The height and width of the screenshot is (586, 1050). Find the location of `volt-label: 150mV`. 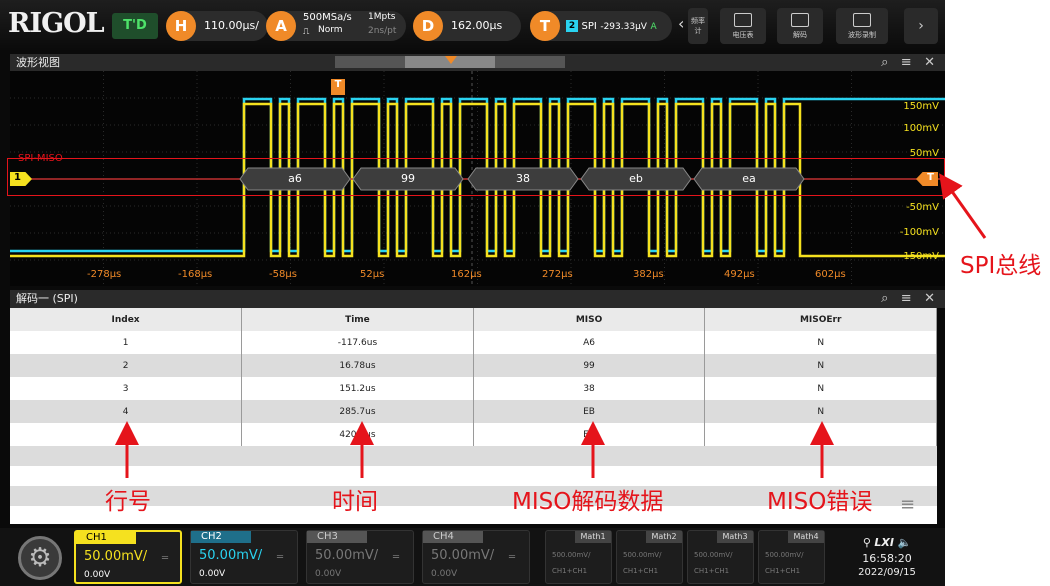

volt-label: 150mV is located at coordinates (921, 106).